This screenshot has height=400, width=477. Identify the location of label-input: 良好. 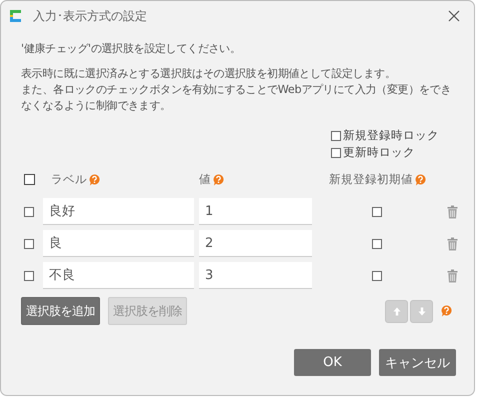
(118, 211).